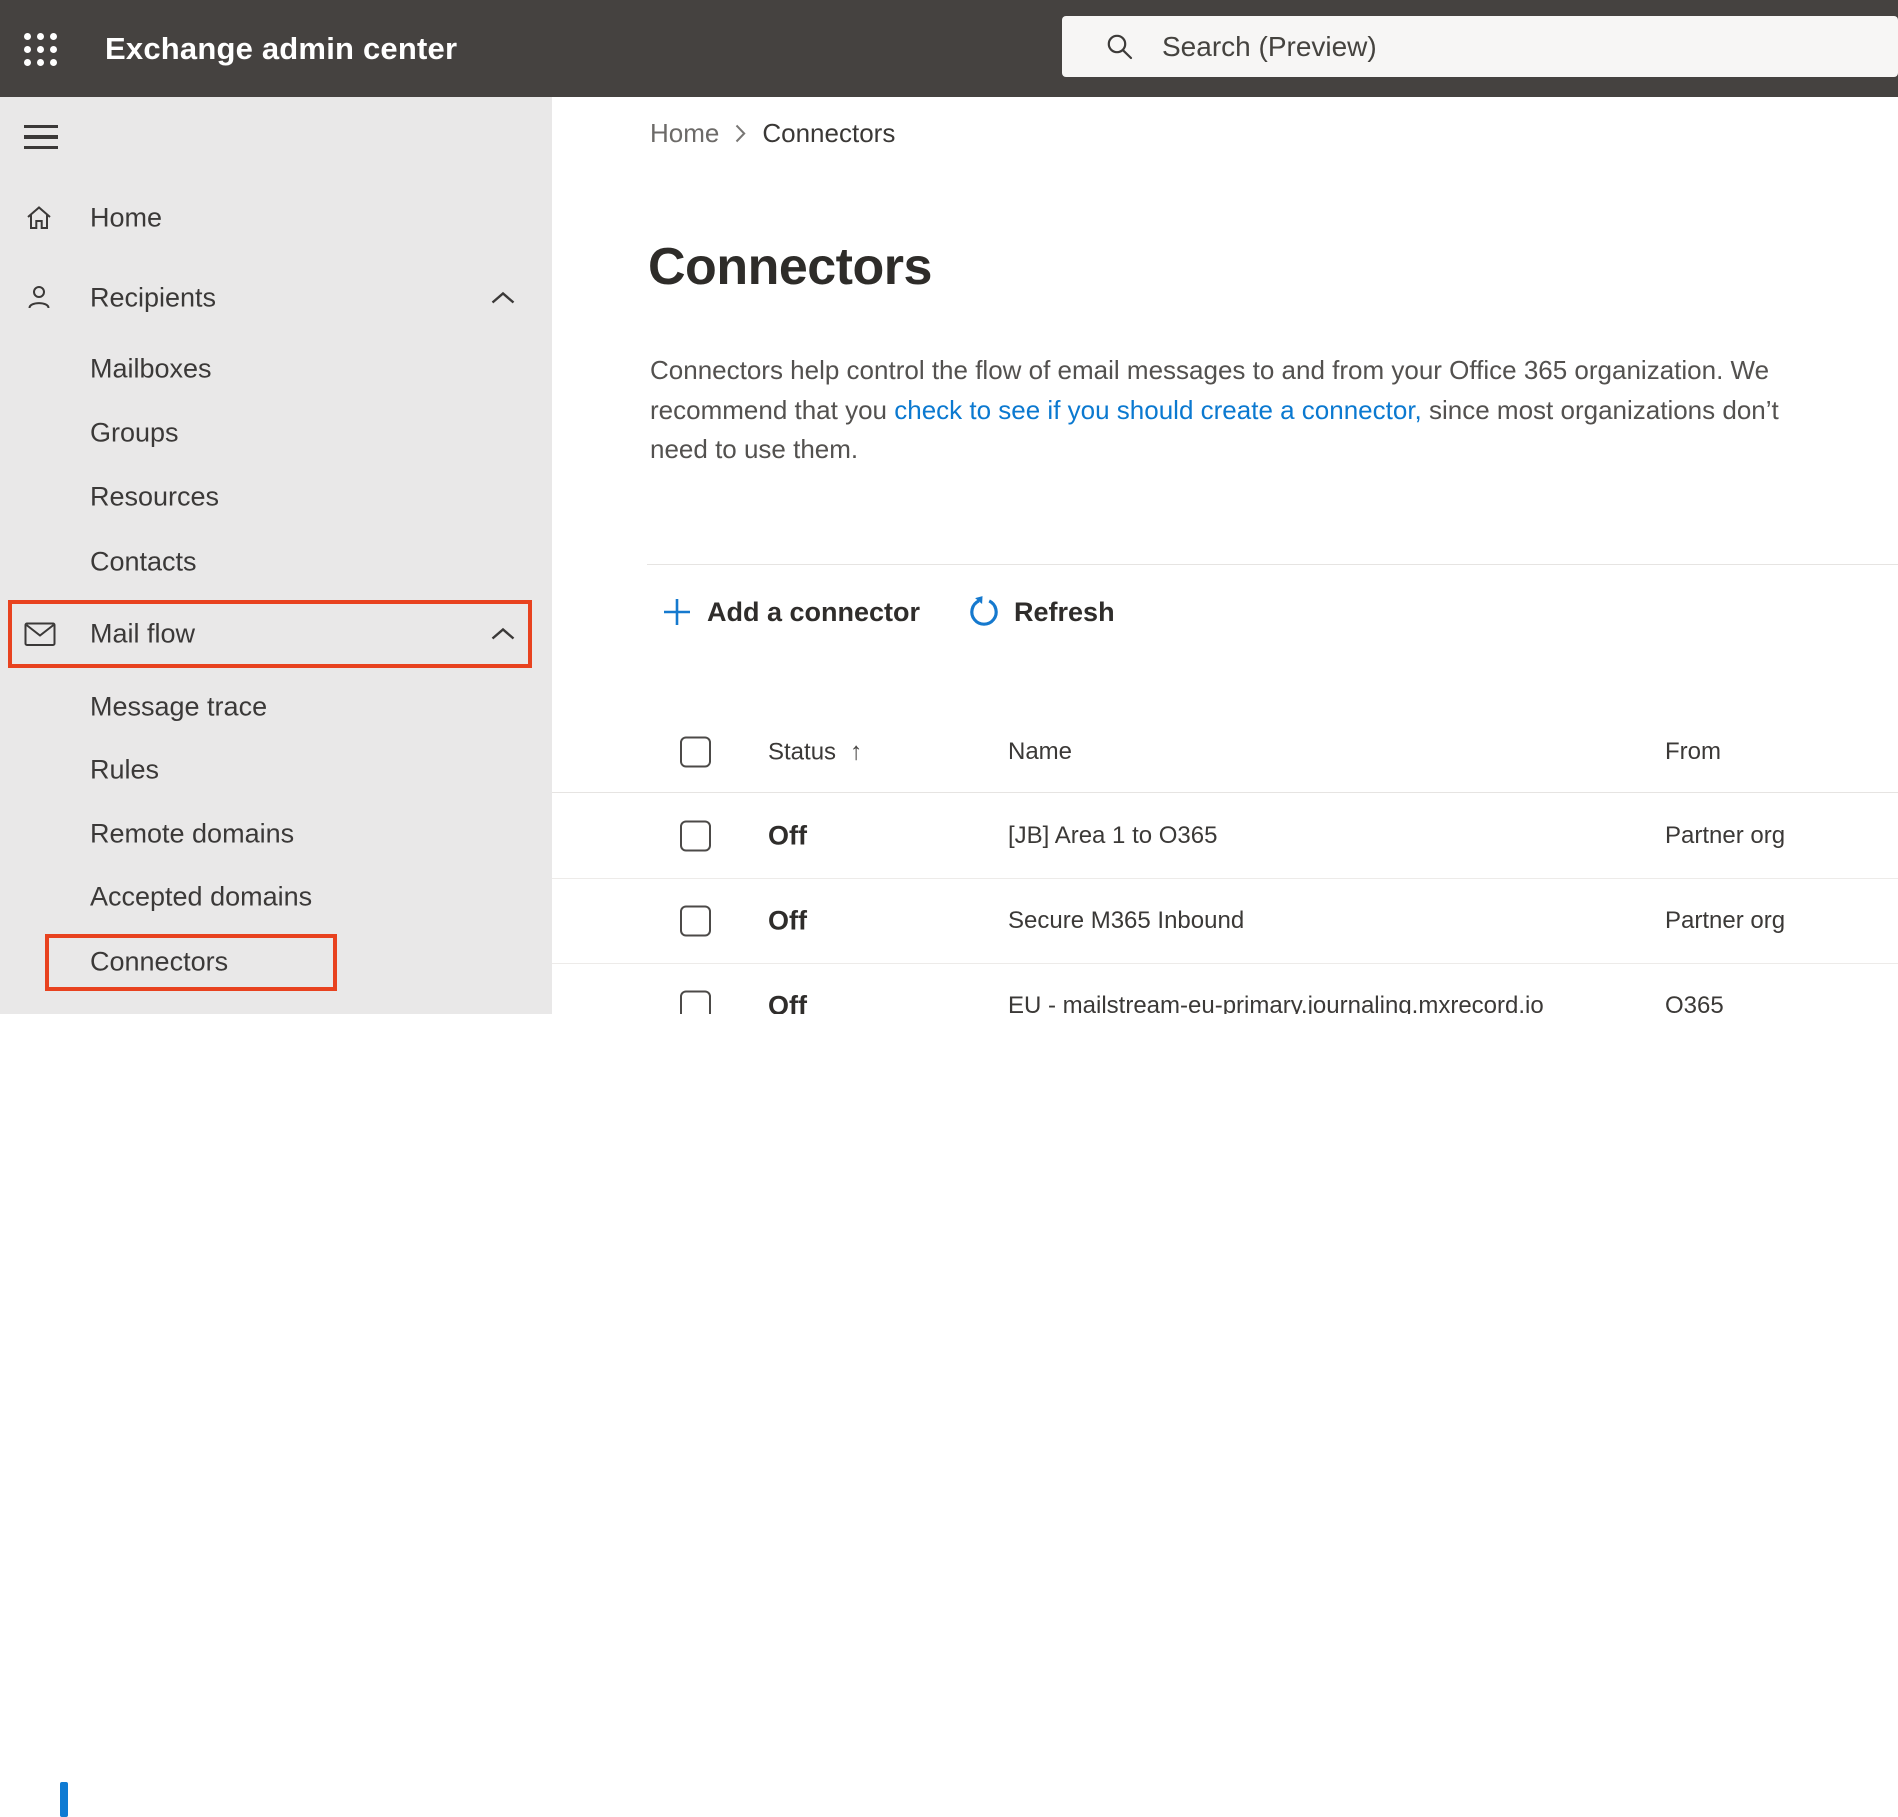 The height and width of the screenshot is (1817, 1898). What do you see at coordinates (740, 133) in the screenshot?
I see `breadcrumb-chevron-icon` at bounding box center [740, 133].